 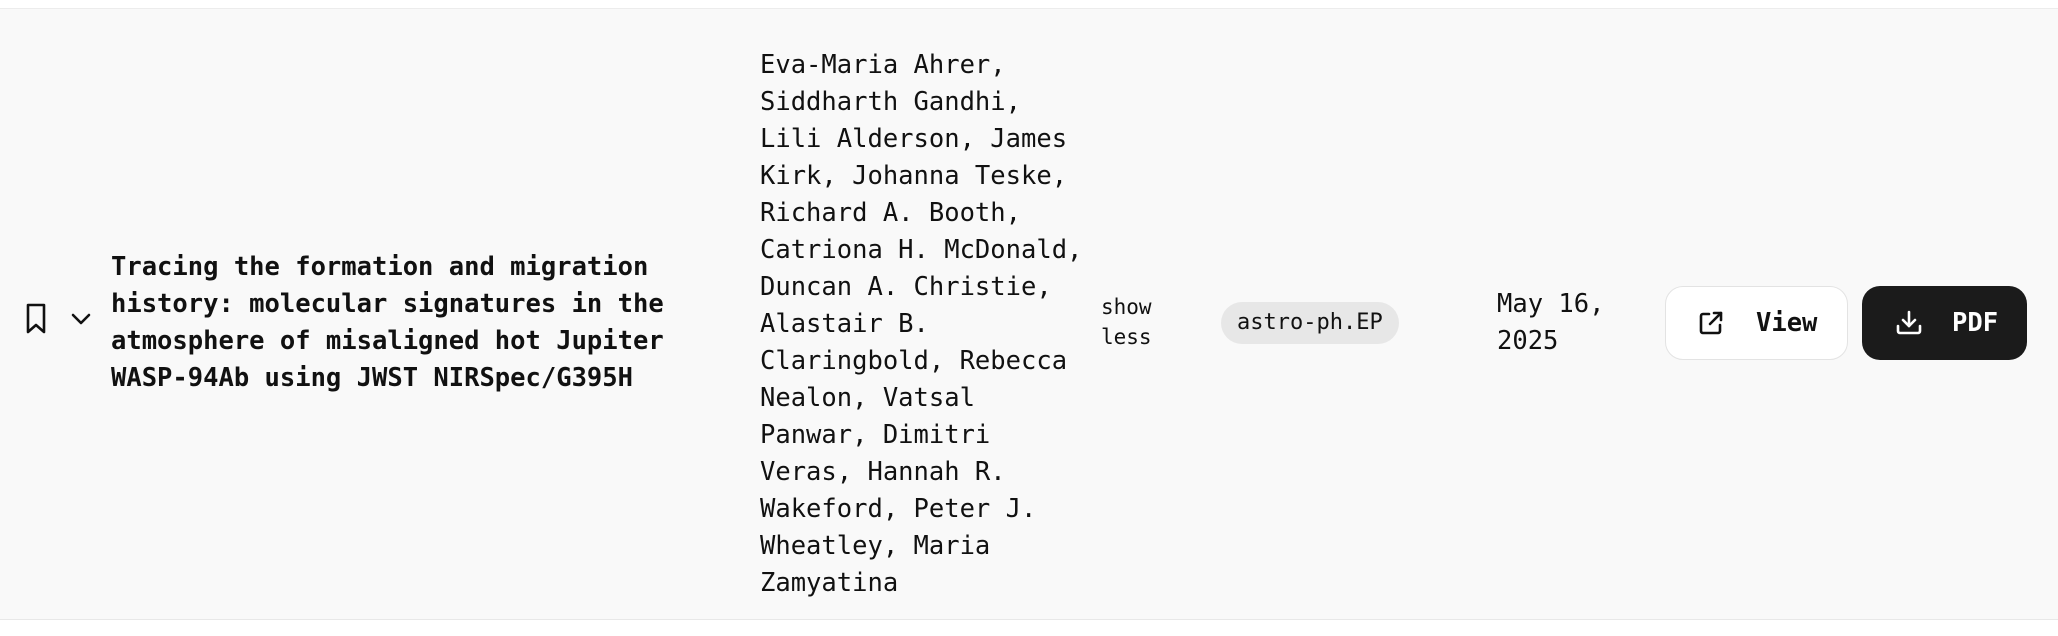 I want to click on view-button-label: View, so click(x=1787, y=323).